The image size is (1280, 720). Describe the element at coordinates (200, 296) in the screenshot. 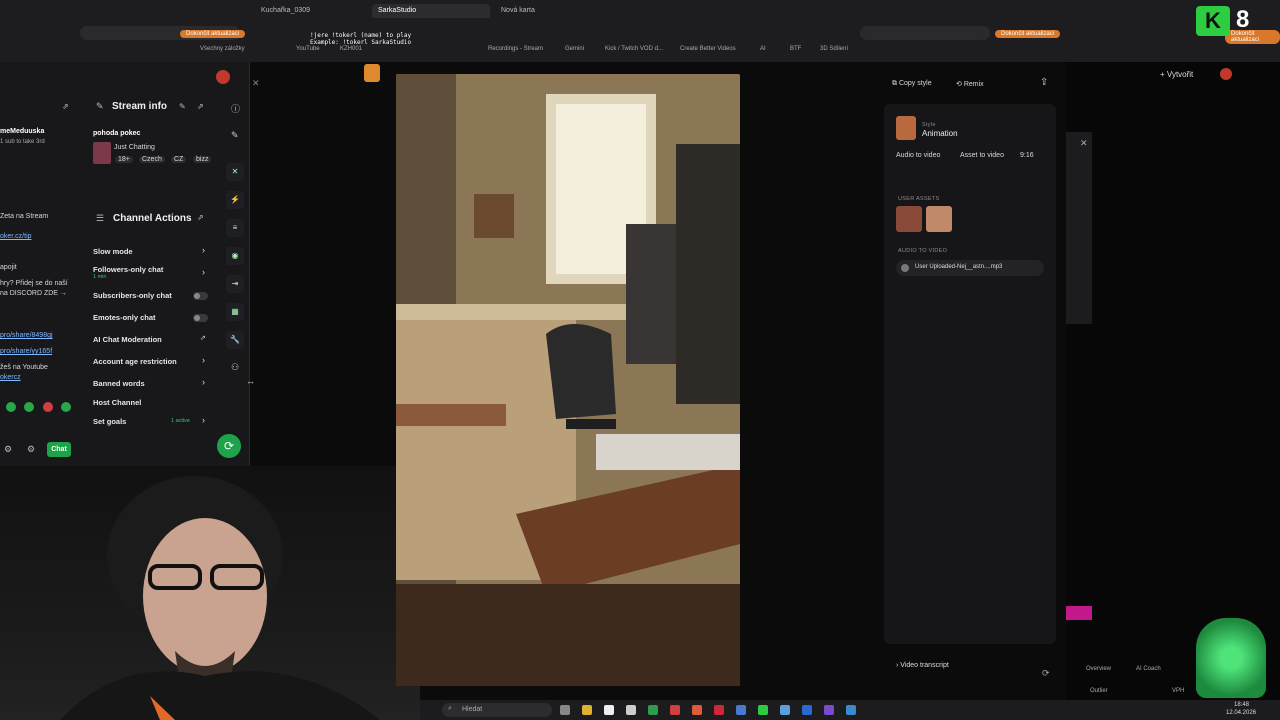

I see `subscribers-only-toggle` at that location.